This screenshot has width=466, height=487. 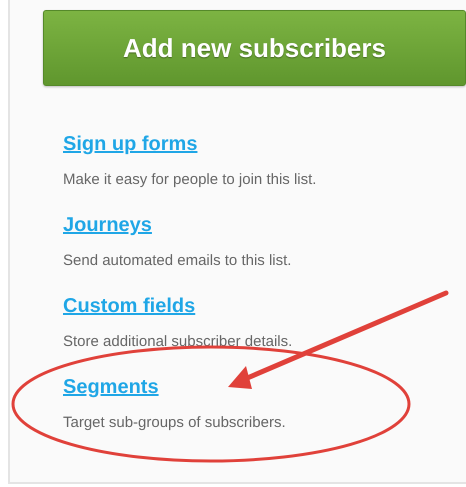 What do you see at coordinates (174, 423) in the screenshot?
I see `link-description: Target sub-groups of subscribers.` at bounding box center [174, 423].